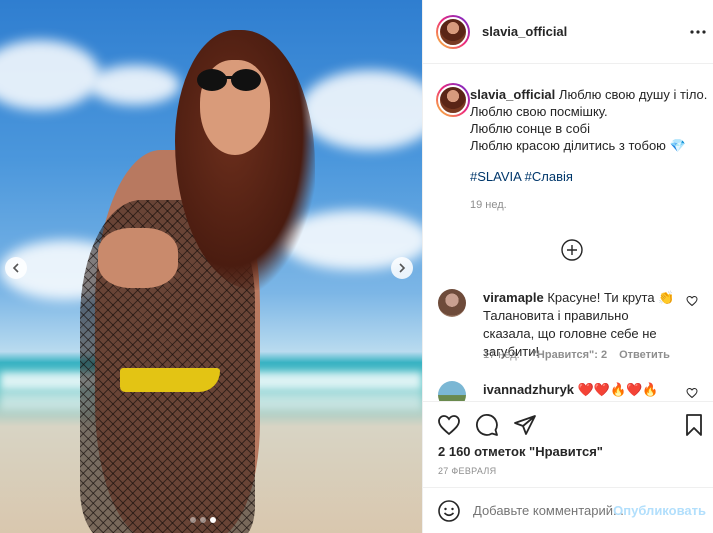  I want to click on caption-time: 19 нед., so click(488, 205).